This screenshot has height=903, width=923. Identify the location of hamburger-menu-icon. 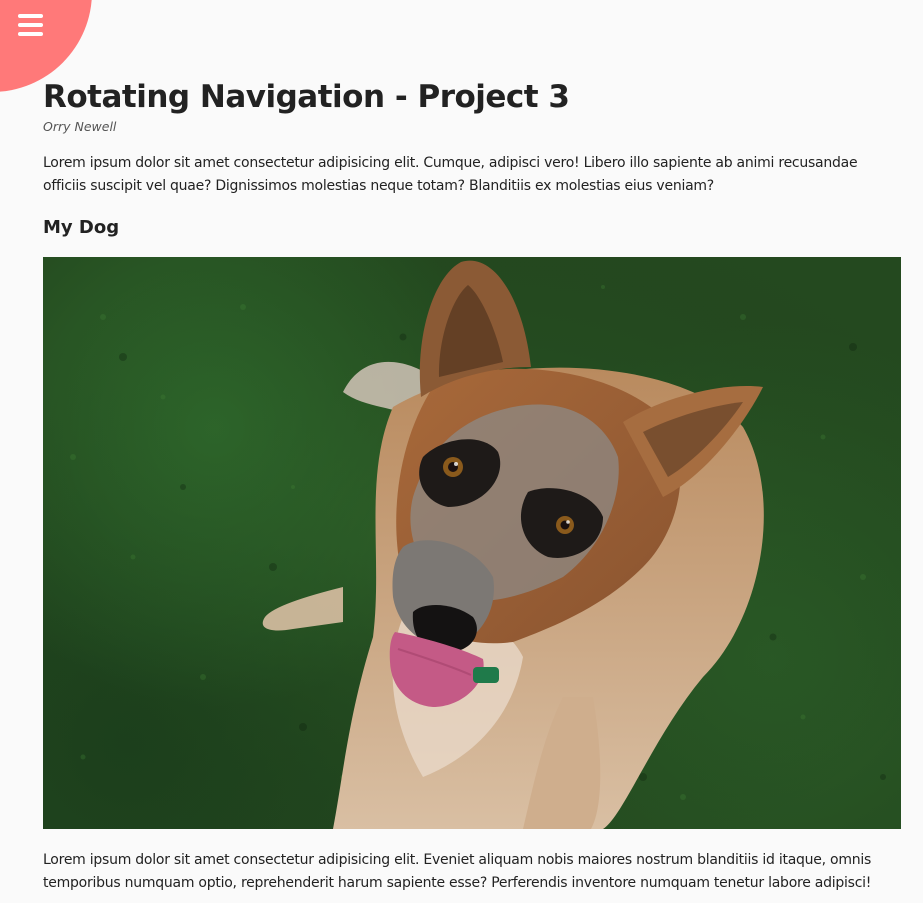
(30, 25).